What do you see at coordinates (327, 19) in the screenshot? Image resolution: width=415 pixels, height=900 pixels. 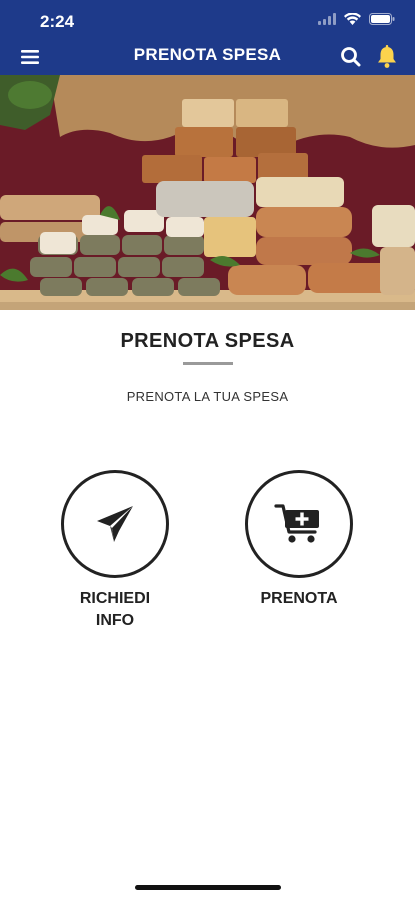 I see `signal-icon` at bounding box center [327, 19].